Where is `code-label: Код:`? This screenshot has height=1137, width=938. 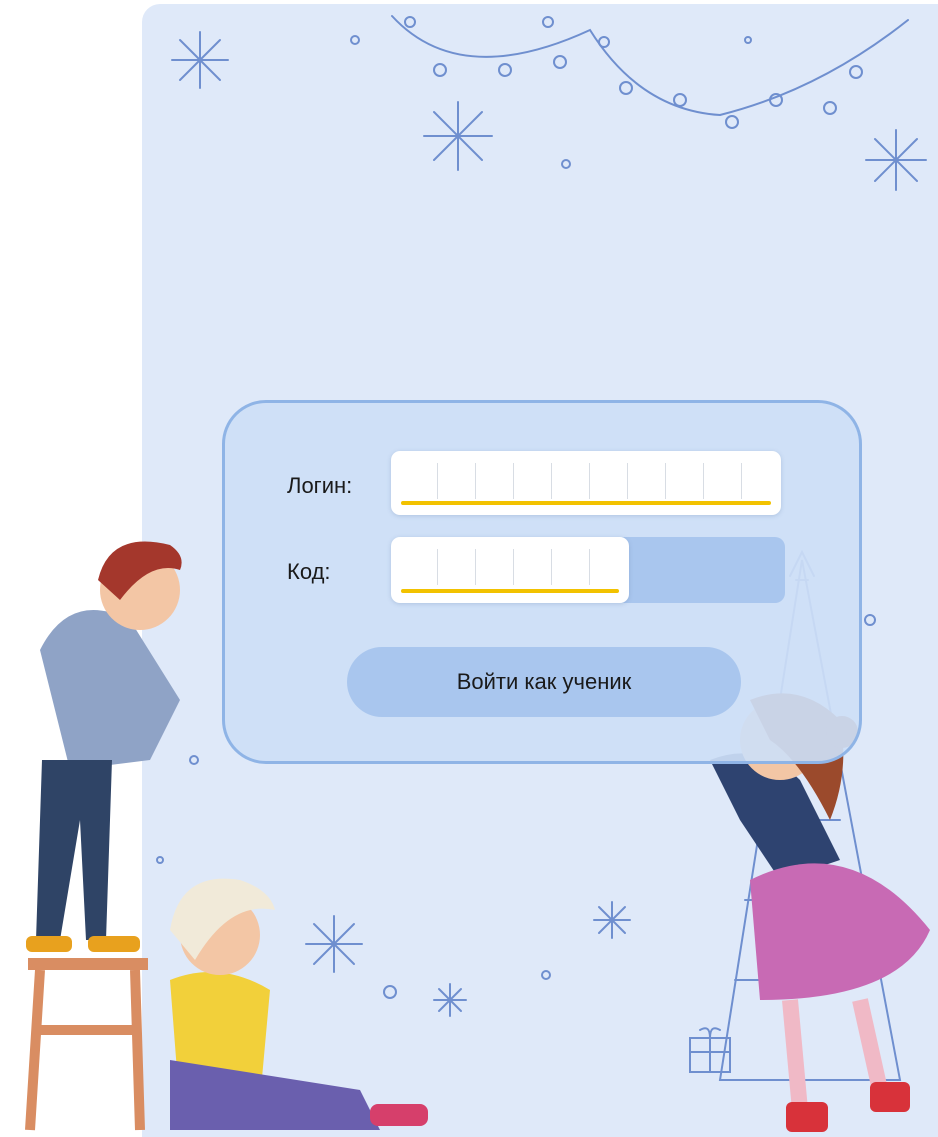 code-label: Код: is located at coordinates (309, 571).